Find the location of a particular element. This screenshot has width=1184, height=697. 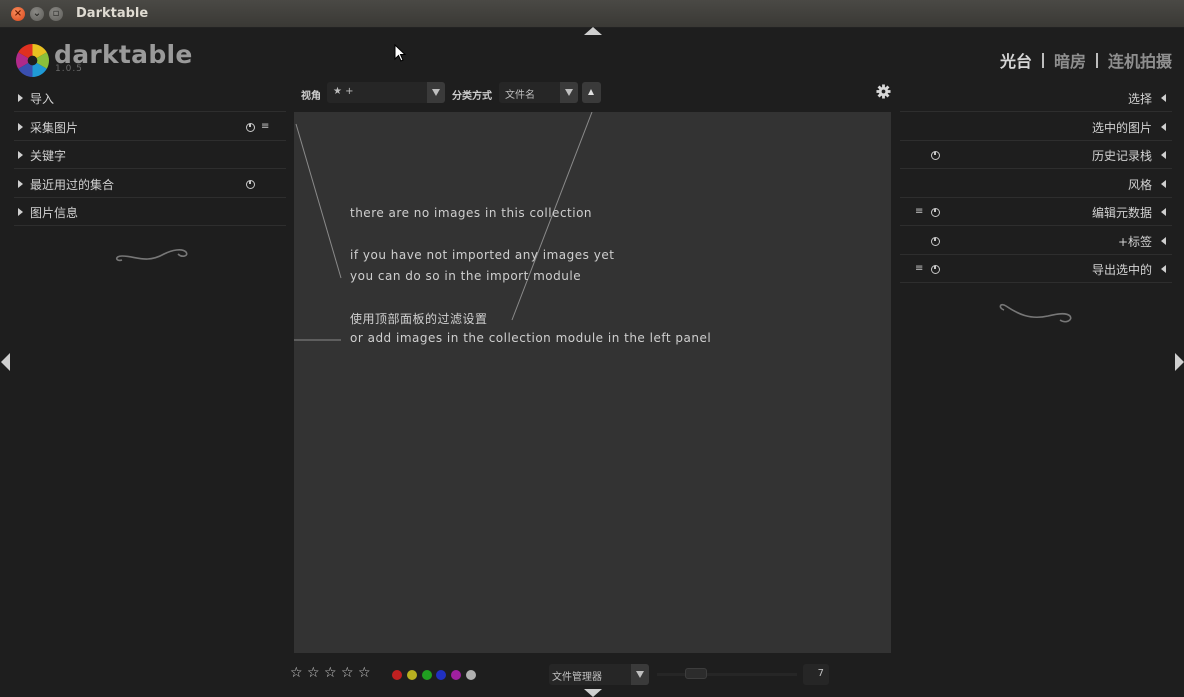

module-metadata-editor: ≡ 编辑元数据 is located at coordinates (1036, 212).